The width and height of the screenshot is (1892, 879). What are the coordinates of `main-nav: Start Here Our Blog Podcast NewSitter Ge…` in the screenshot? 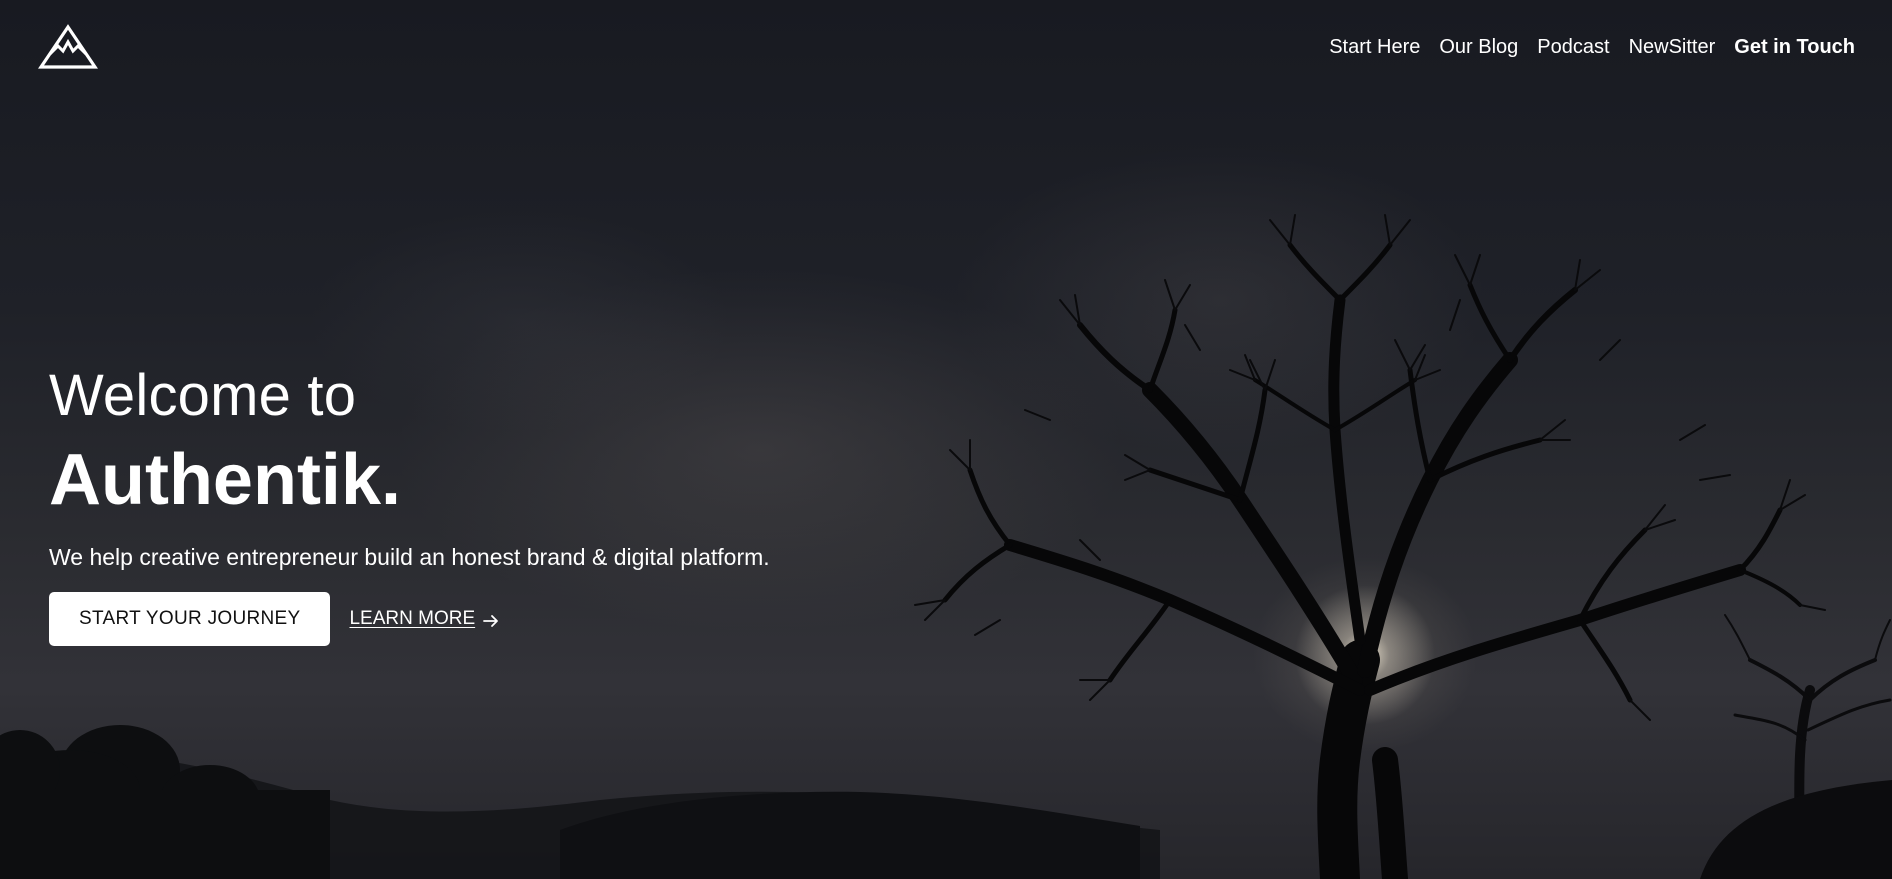 It's located at (1592, 47).